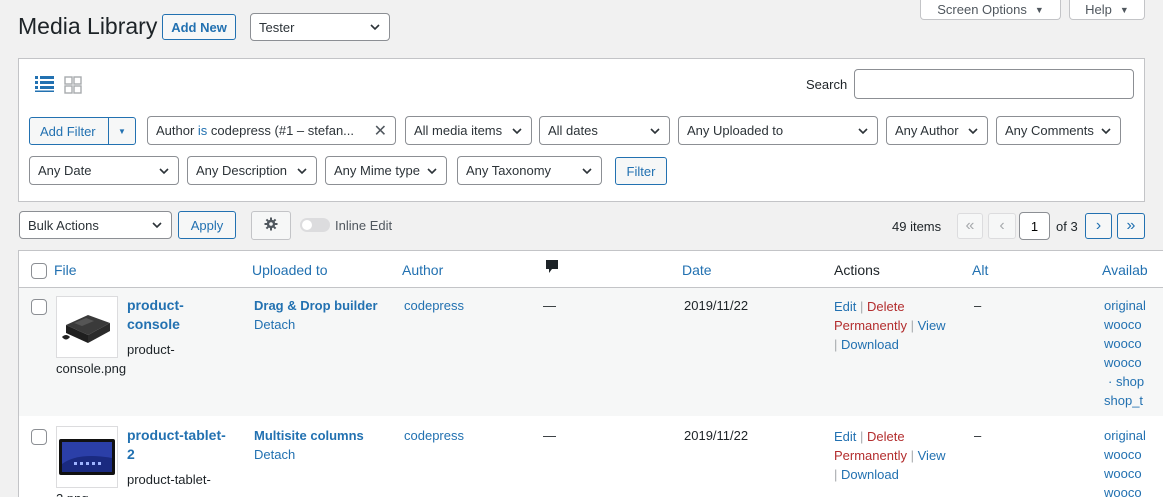 This screenshot has height=497, width=1163. Describe the element at coordinates (458, 130) in the screenshot. I see `media-type-value: All media items` at that location.